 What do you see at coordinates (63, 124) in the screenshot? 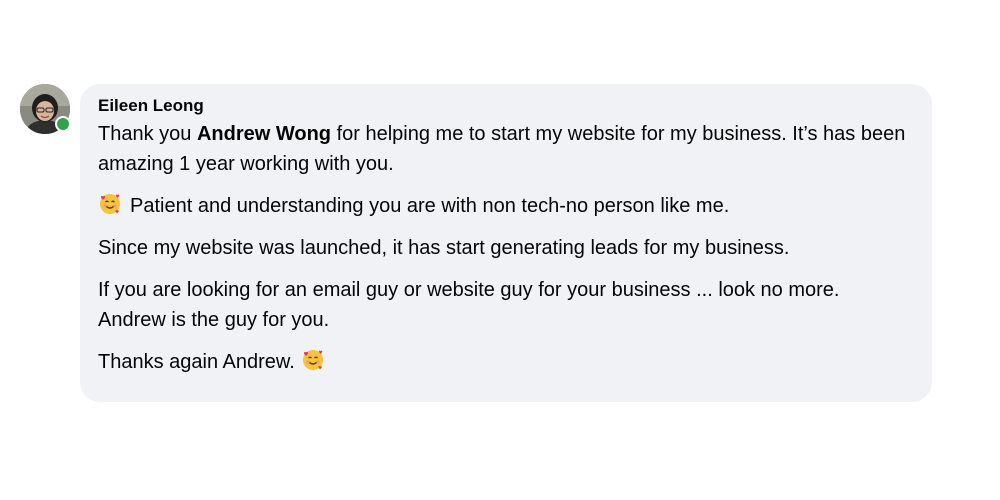
I see `online-status-dot` at bounding box center [63, 124].